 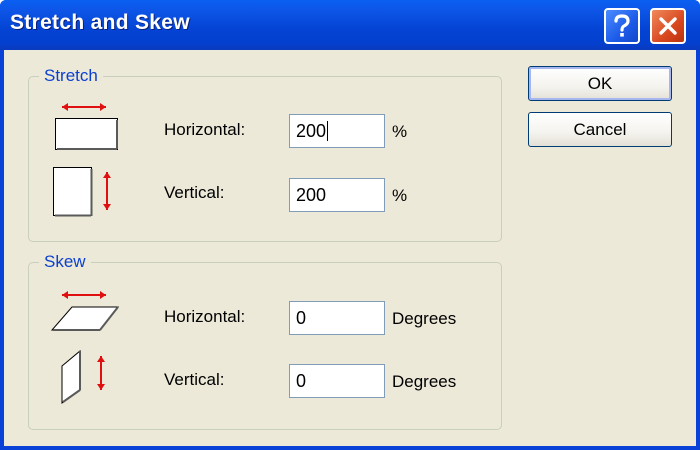 What do you see at coordinates (337, 318) in the screenshot?
I see `skew-horizontal-input: 0` at bounding box center [337, 318].